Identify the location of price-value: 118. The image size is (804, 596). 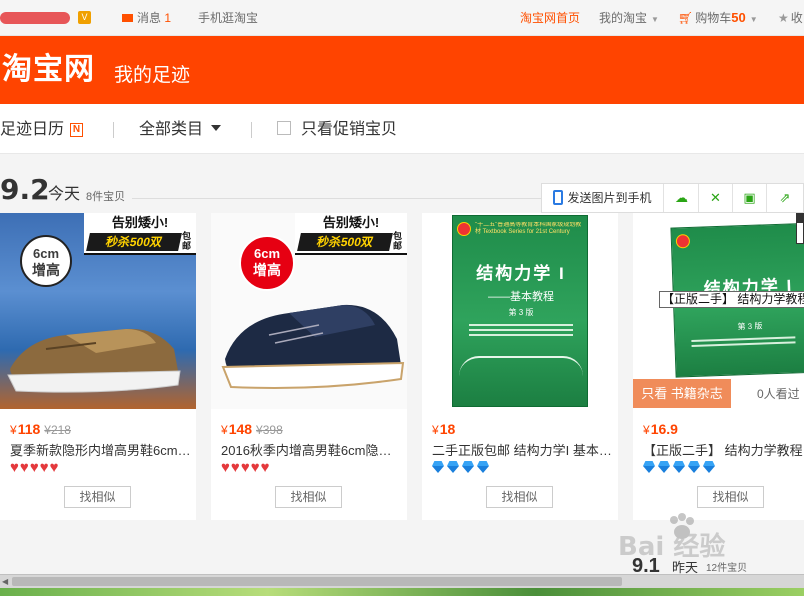
(29, 429).